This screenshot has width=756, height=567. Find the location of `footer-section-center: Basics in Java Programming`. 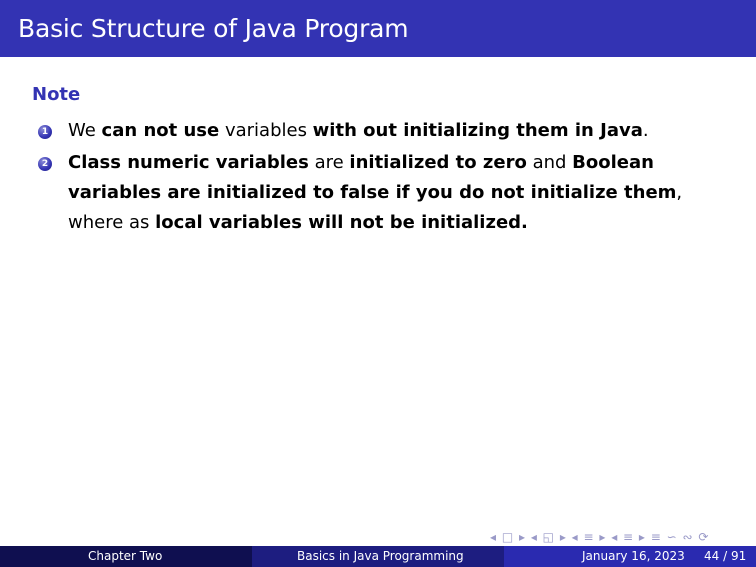

footer-section-center: Basics in Java Programming is located at coordinates (378, 556).